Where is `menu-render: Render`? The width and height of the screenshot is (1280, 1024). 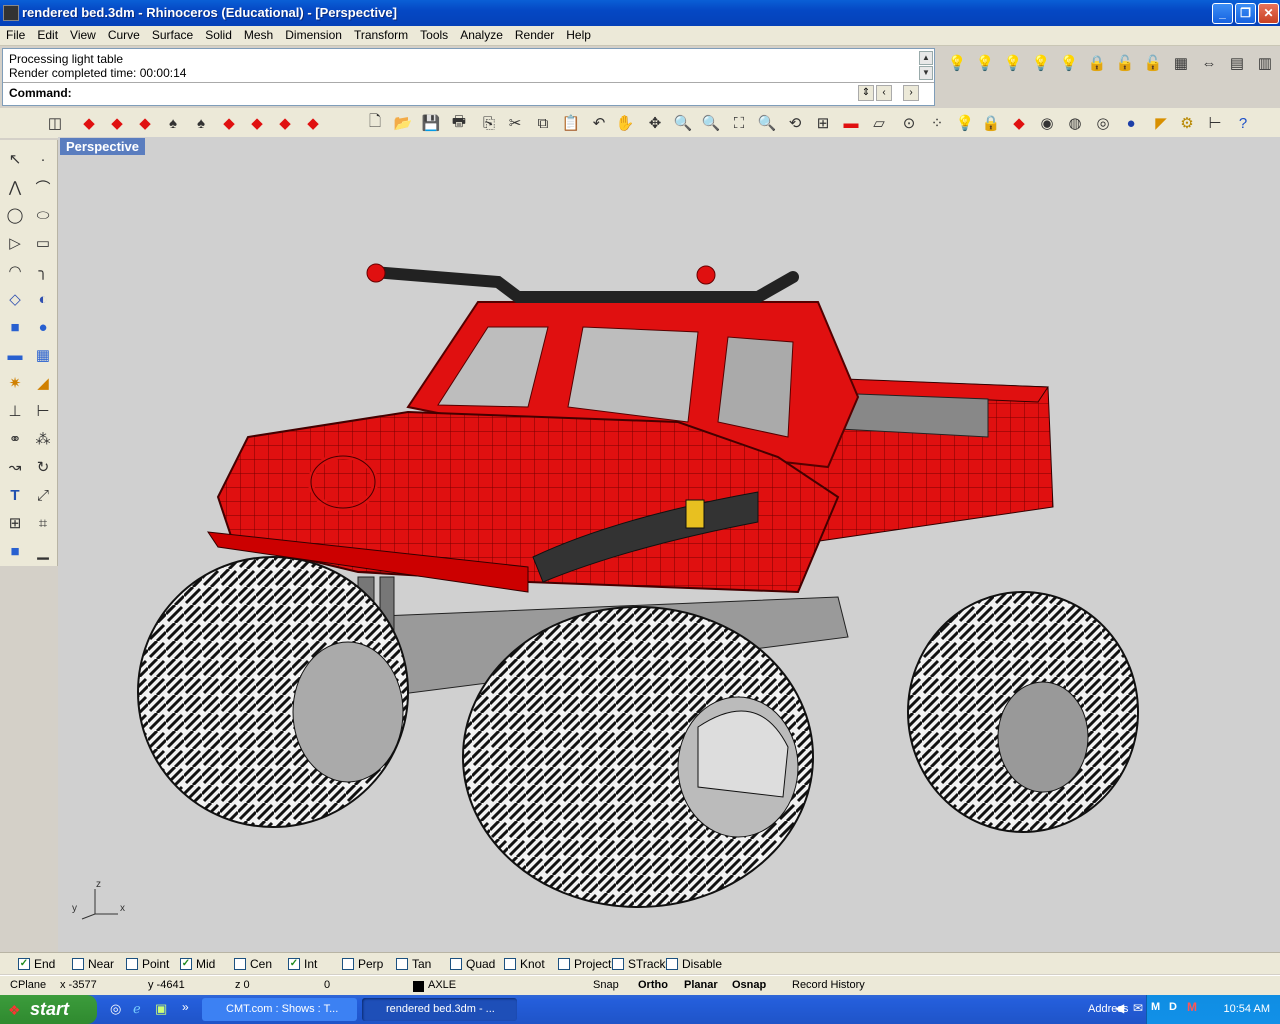
menu-render: Render is located at coordinates (534, 35).